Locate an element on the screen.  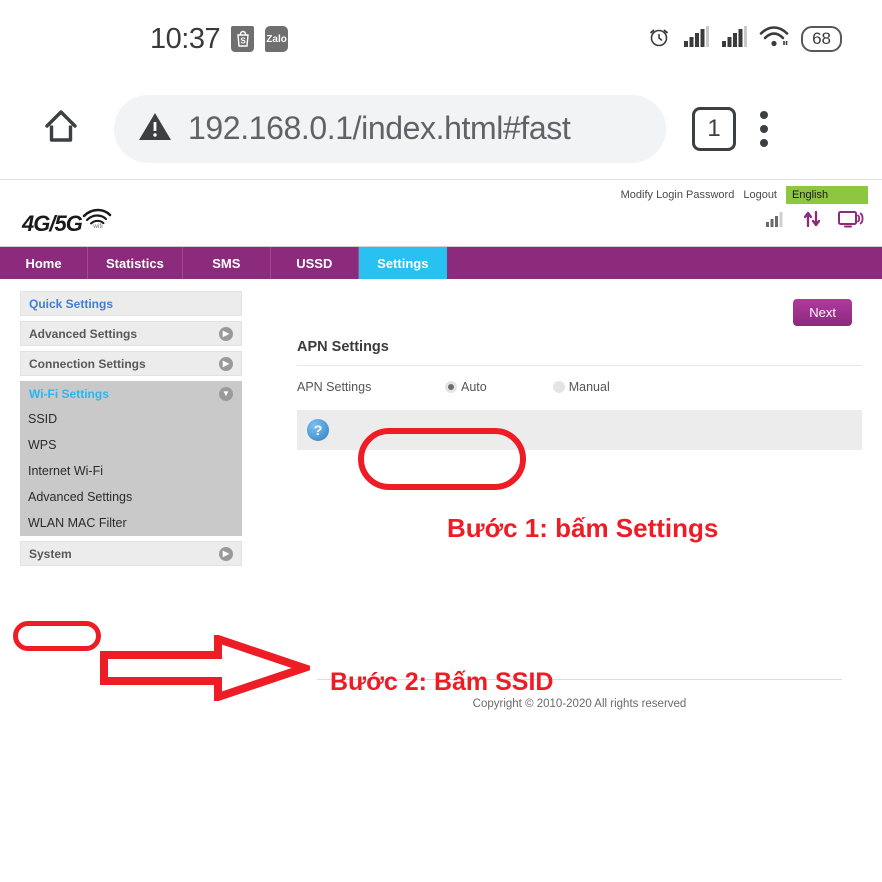
radio-auto-indicator is located at coordinates (451, 387).